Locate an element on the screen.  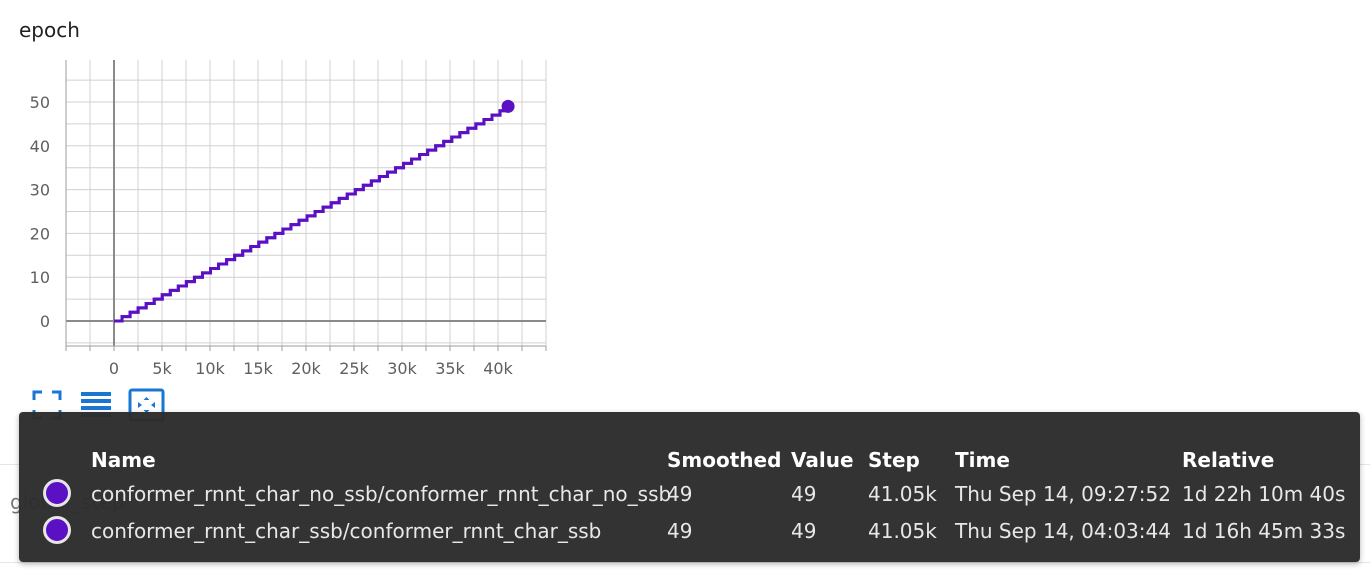
y-tick-label: 0 is located at coordinates (45, 321).